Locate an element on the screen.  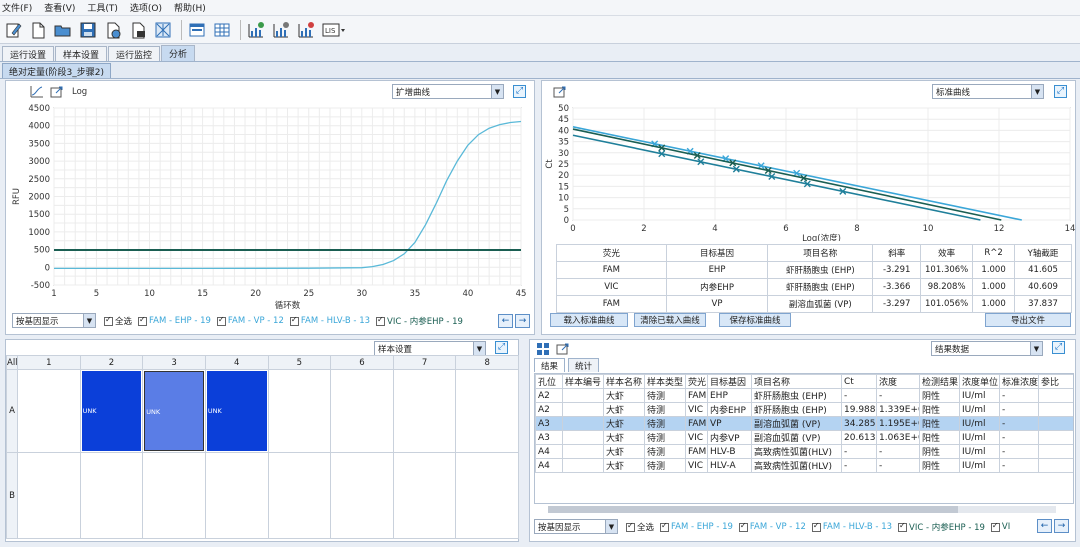
table-header: 浓度单位 is located at coordinates (979, 381).